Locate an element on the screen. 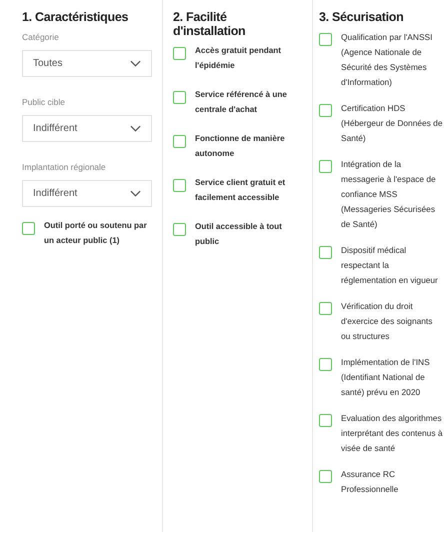 The image size is (444, 544). checkbox-label: Vérification du droit d'exercice des soignants ou structures is located at coordinates (387, 321).